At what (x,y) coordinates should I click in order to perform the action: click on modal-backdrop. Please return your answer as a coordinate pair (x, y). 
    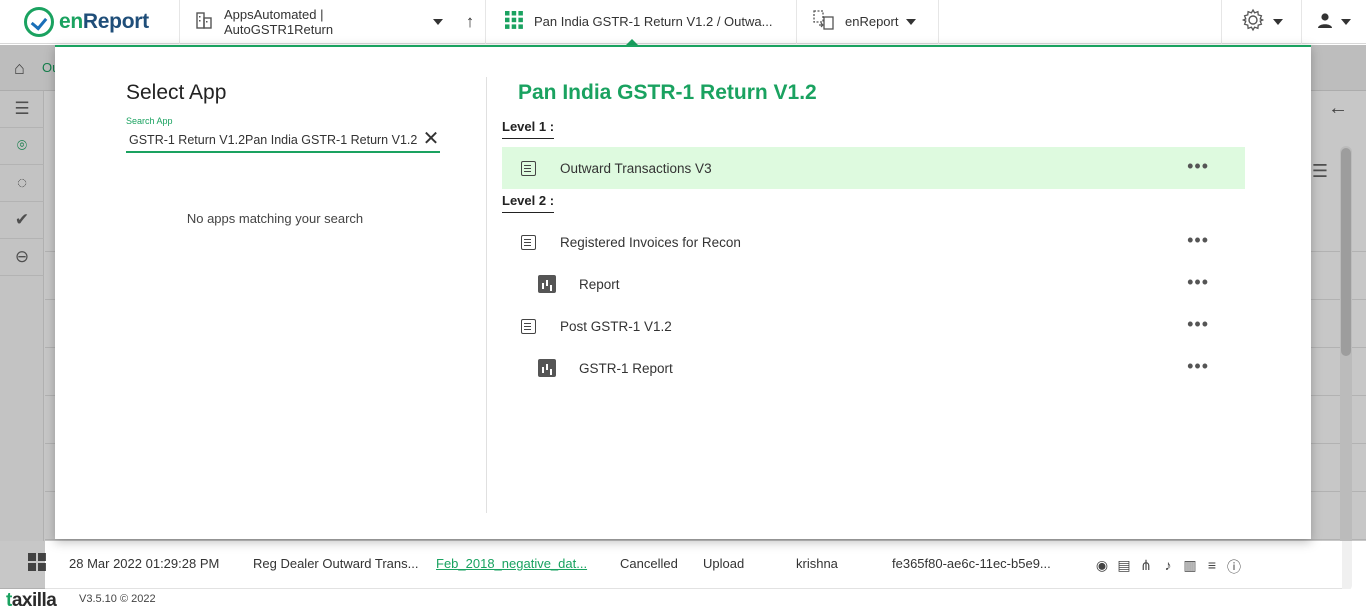
    Looking at the image, I should click on (22, 565).